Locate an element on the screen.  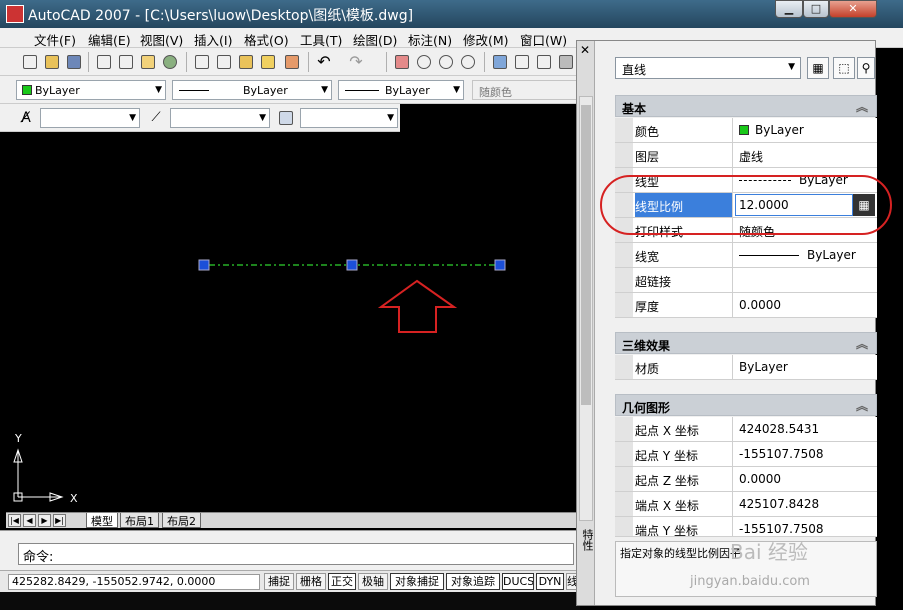
menu-modify: 修改(M) is located at coordinates (486, 39).